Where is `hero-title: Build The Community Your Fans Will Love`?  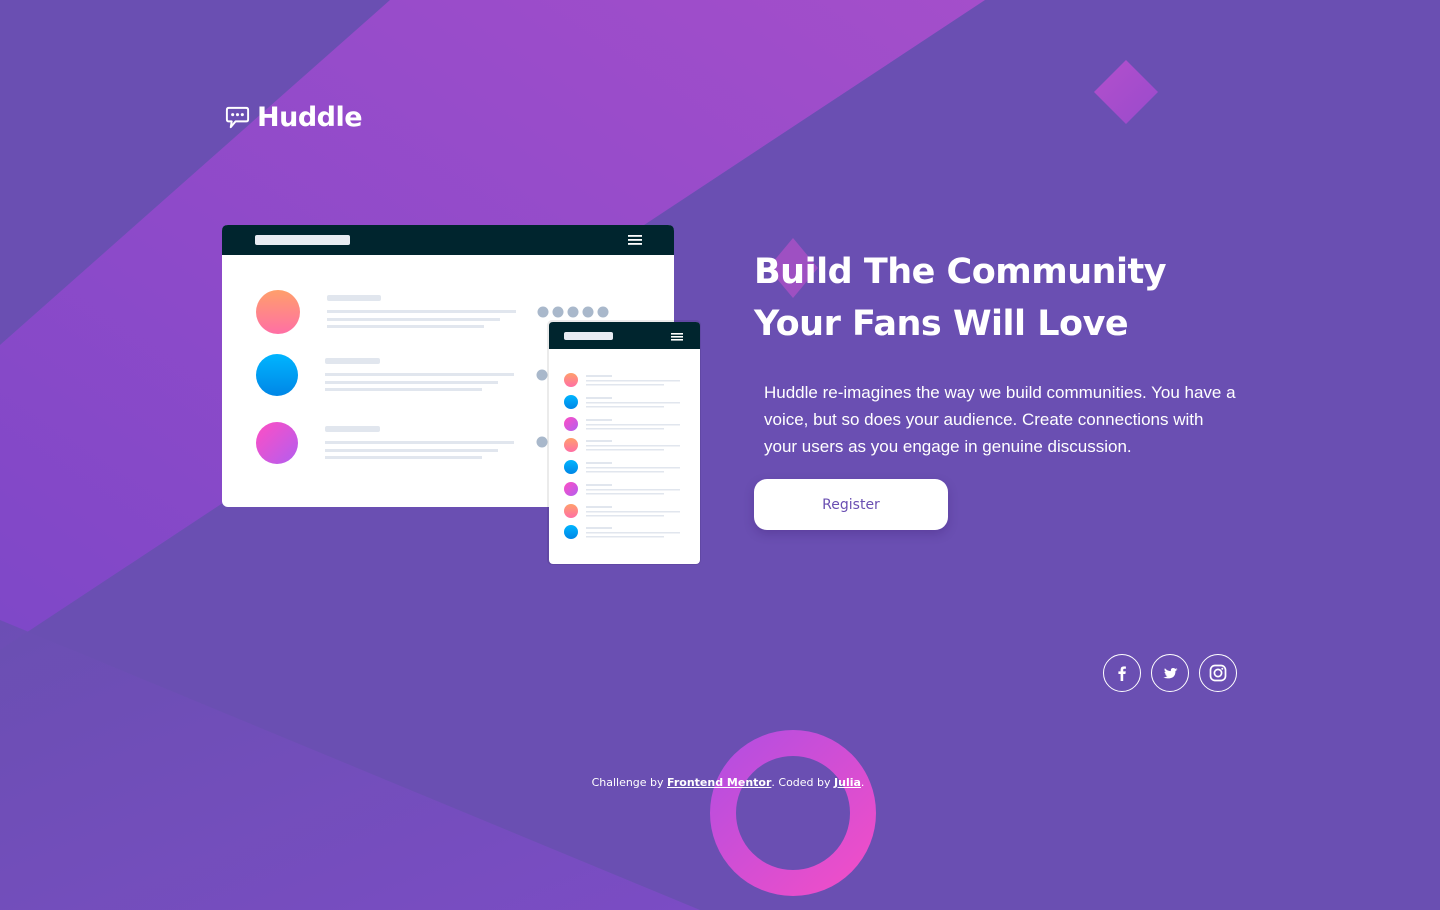
hero-title: Build The Community Your Fans Will Love is located at coordinates (999, 298).